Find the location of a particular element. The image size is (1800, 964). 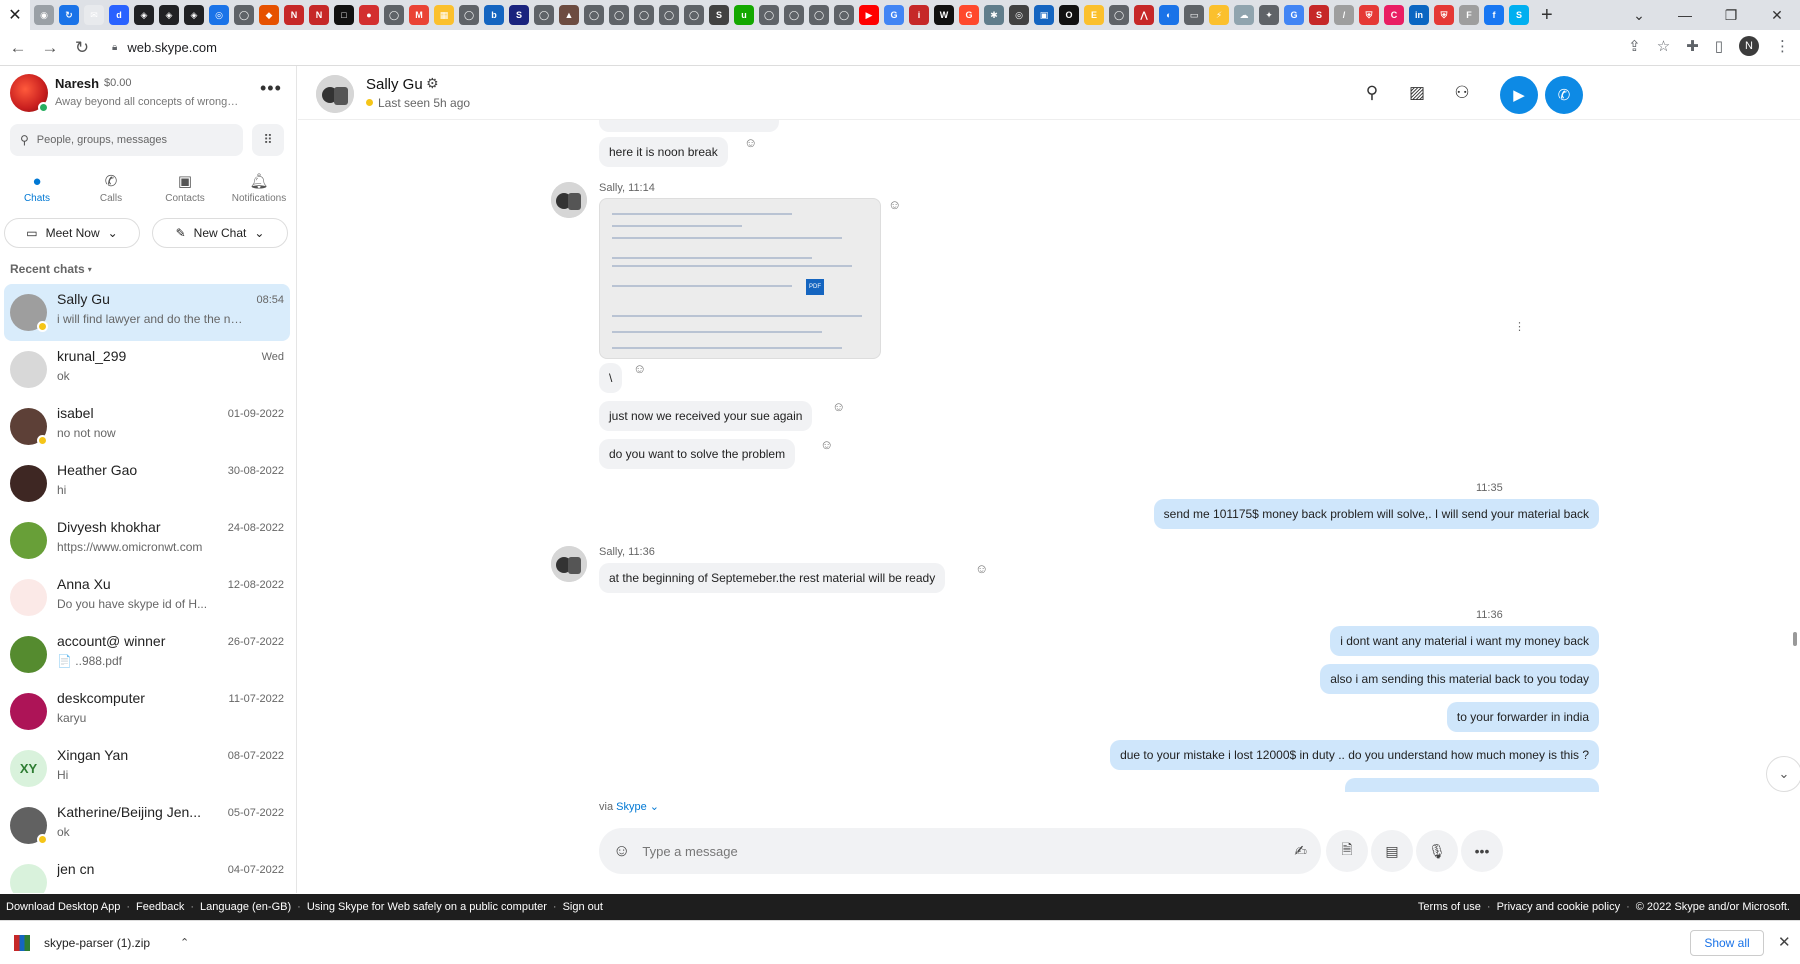

kebab-menu-icon: ⋮ is located at coordinates (1782, 46).